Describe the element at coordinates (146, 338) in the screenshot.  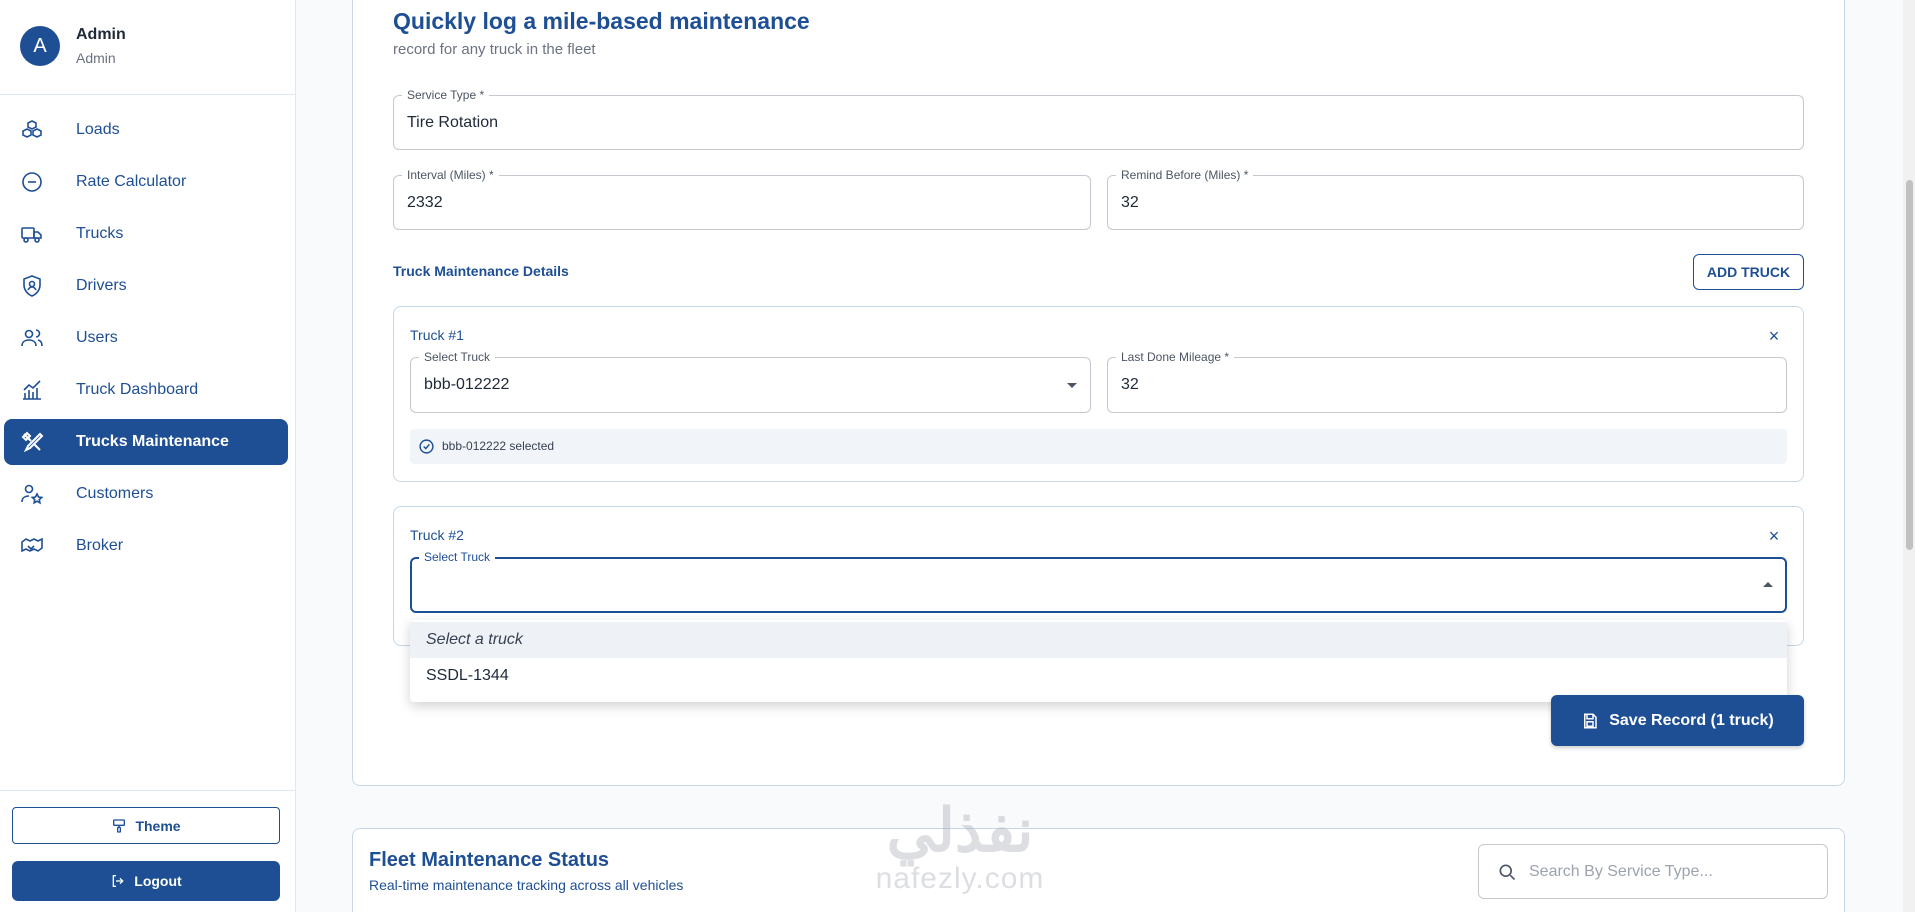
I see `sidebar-item-users: Users` at that location.